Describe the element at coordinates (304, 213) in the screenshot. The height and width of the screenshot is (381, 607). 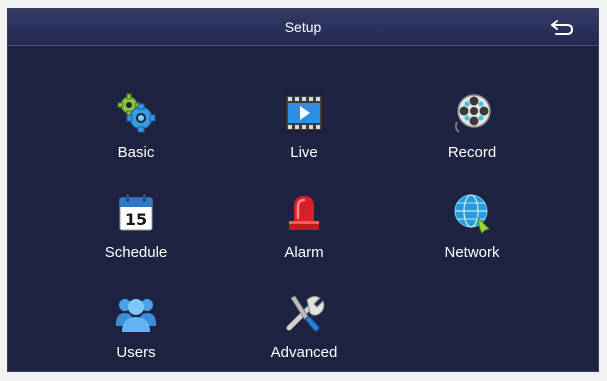
I see `alarm-siren-icon` at that location.